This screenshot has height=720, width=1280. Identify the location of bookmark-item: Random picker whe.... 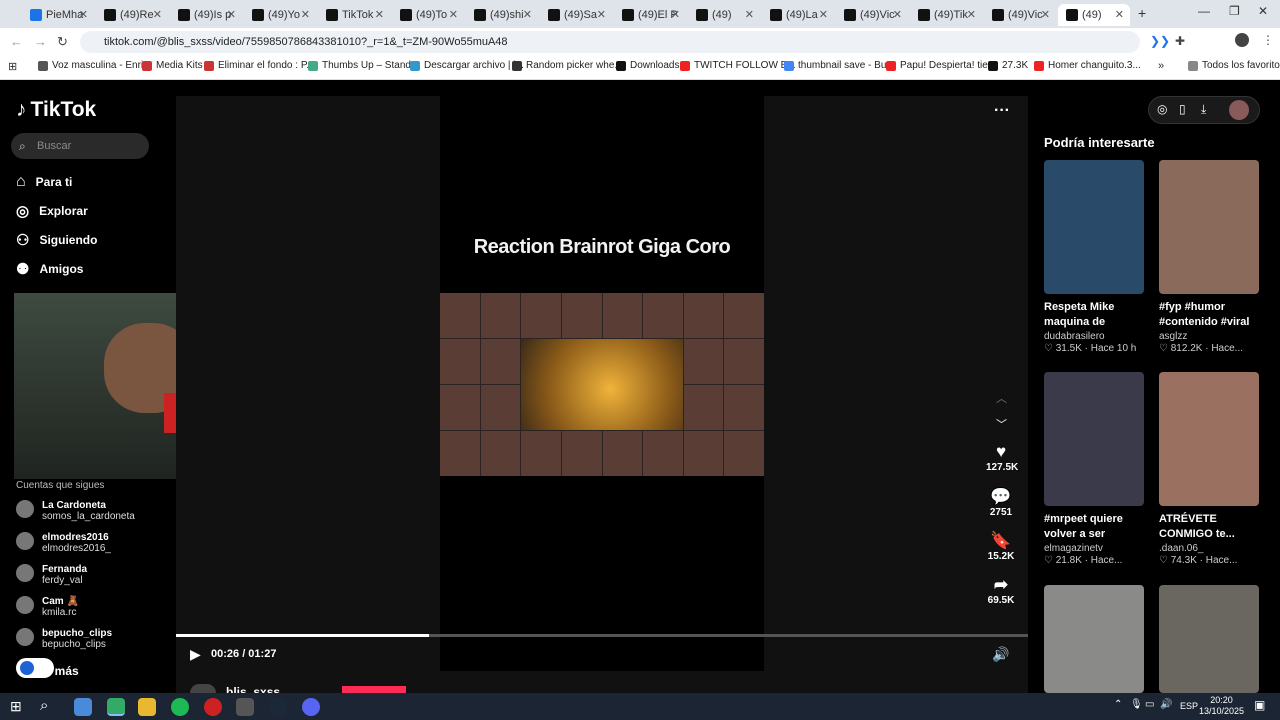
(567, 65).